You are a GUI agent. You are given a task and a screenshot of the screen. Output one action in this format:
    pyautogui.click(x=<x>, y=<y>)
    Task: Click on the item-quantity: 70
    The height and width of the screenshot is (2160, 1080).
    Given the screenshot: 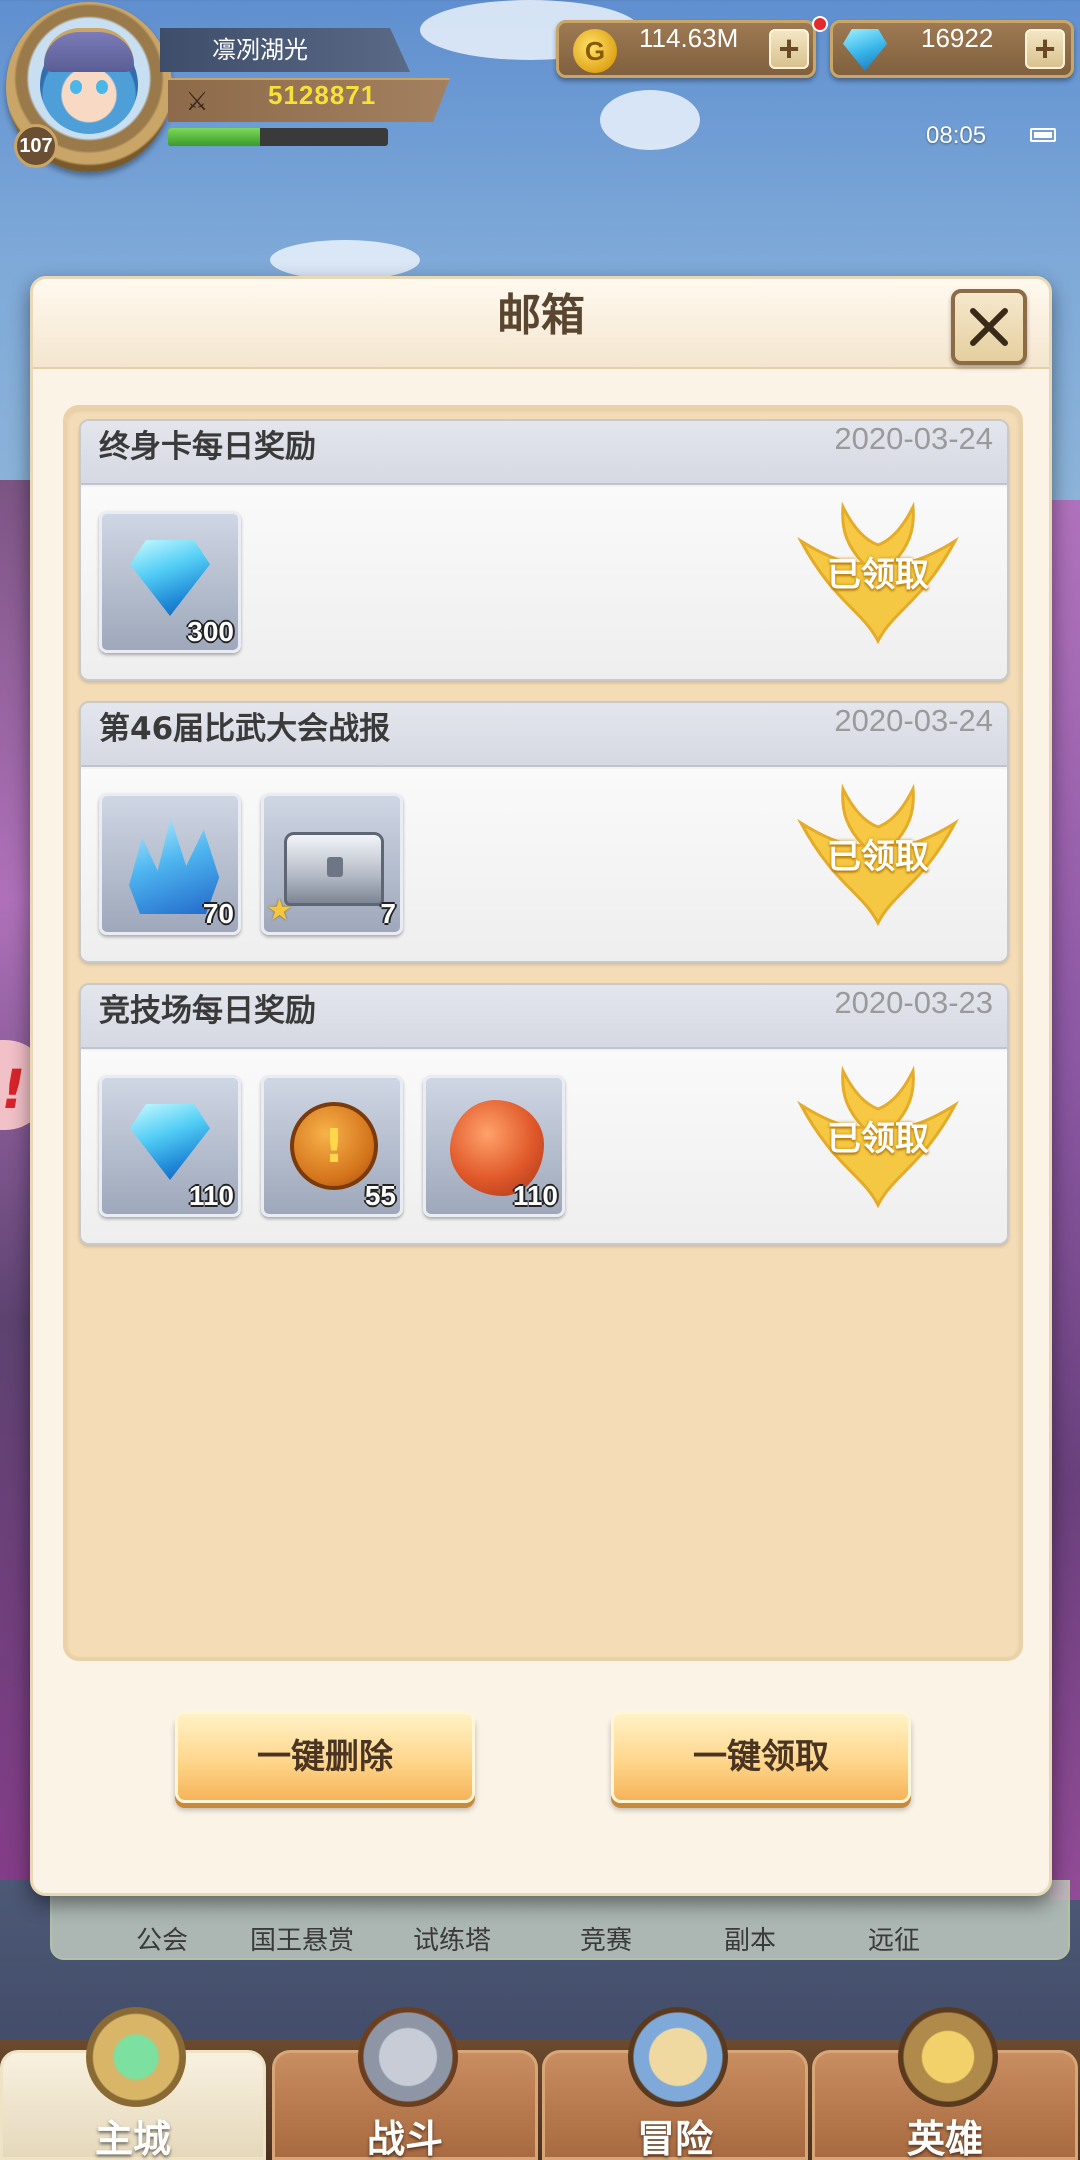 What is the action you would take?
    pyautogui.click(x=218, y=913)
    